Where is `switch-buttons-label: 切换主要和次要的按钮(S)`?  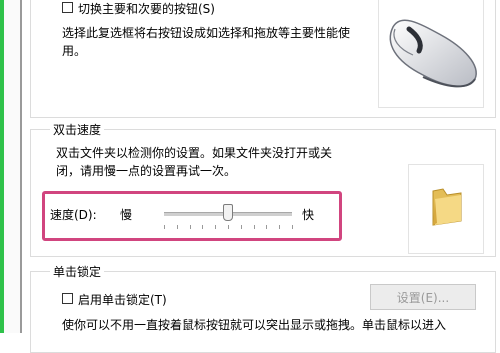
switch-buttons-label: 切换主要和次要的按钮(S) is located at coordinates (146, 8).